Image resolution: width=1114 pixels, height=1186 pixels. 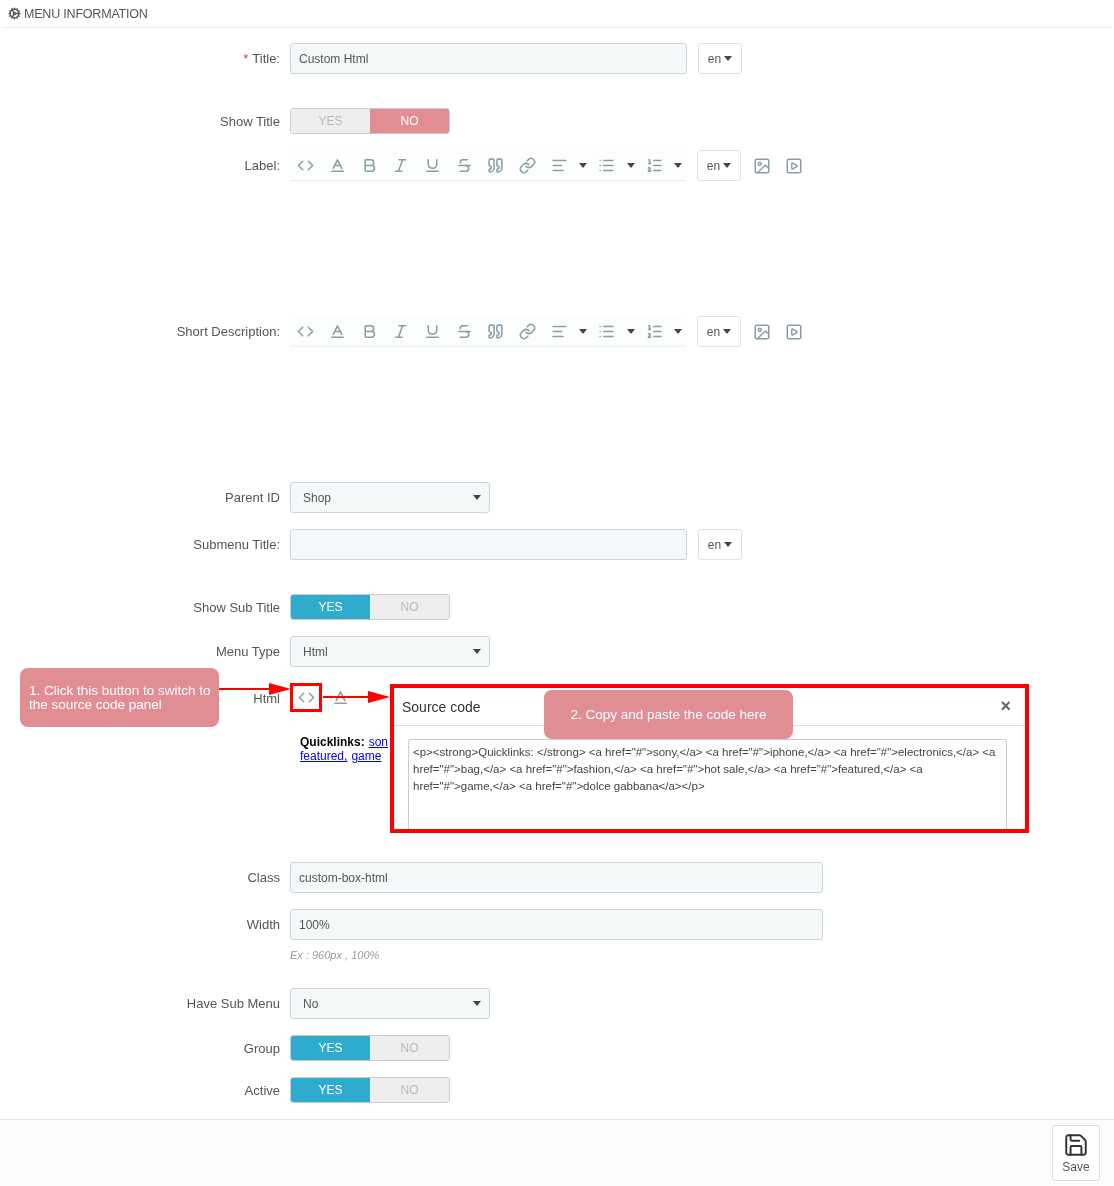 I want to click on hint-text: Ex : 960px , 100%, so click(x=335, y=955).